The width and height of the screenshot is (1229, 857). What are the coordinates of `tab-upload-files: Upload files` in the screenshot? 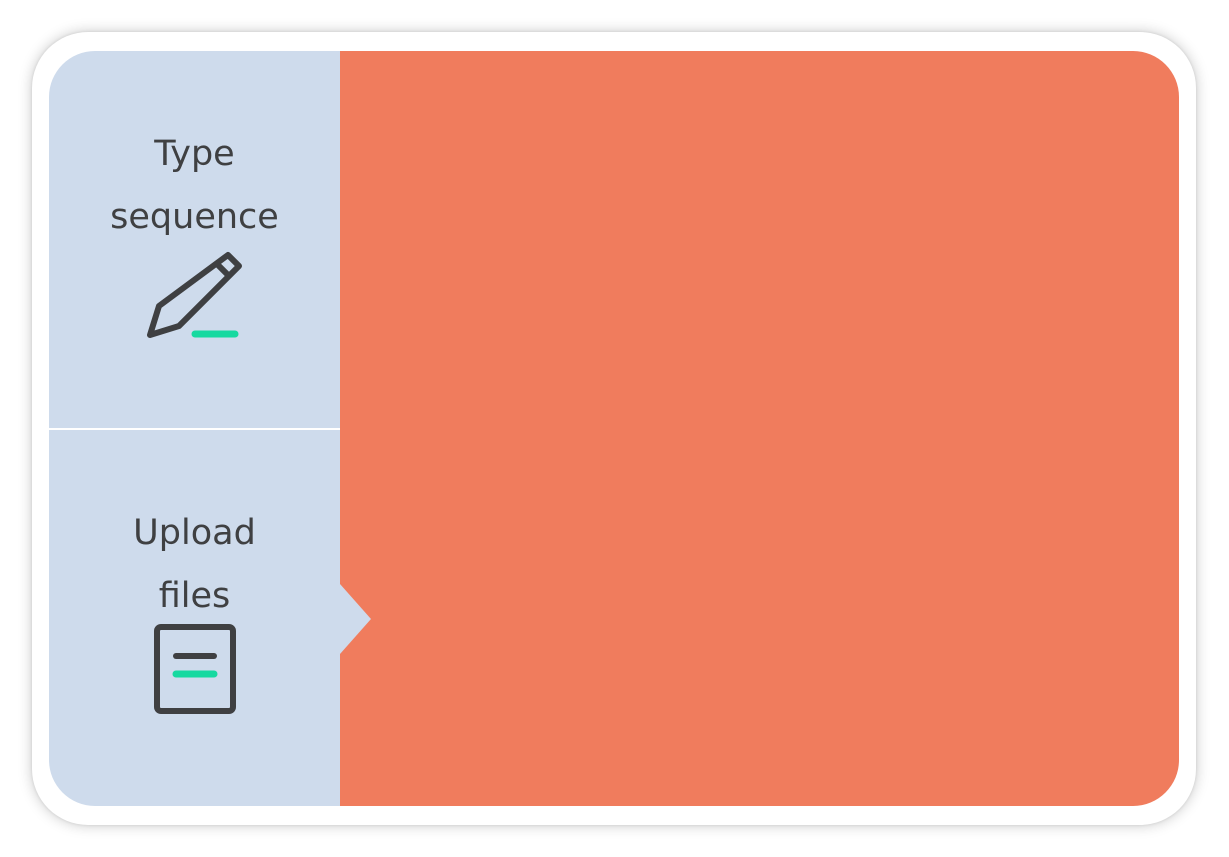 It's located at (194, 618).